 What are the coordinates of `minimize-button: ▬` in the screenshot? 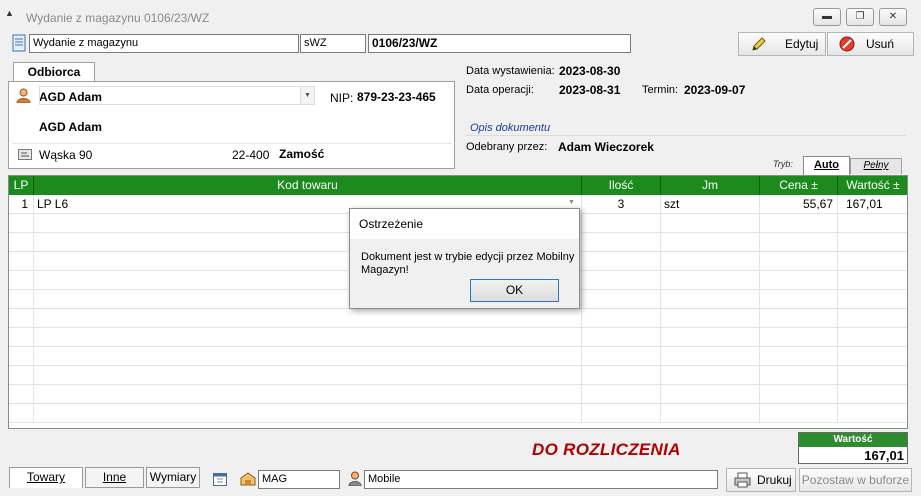 It's located at (827, 17).